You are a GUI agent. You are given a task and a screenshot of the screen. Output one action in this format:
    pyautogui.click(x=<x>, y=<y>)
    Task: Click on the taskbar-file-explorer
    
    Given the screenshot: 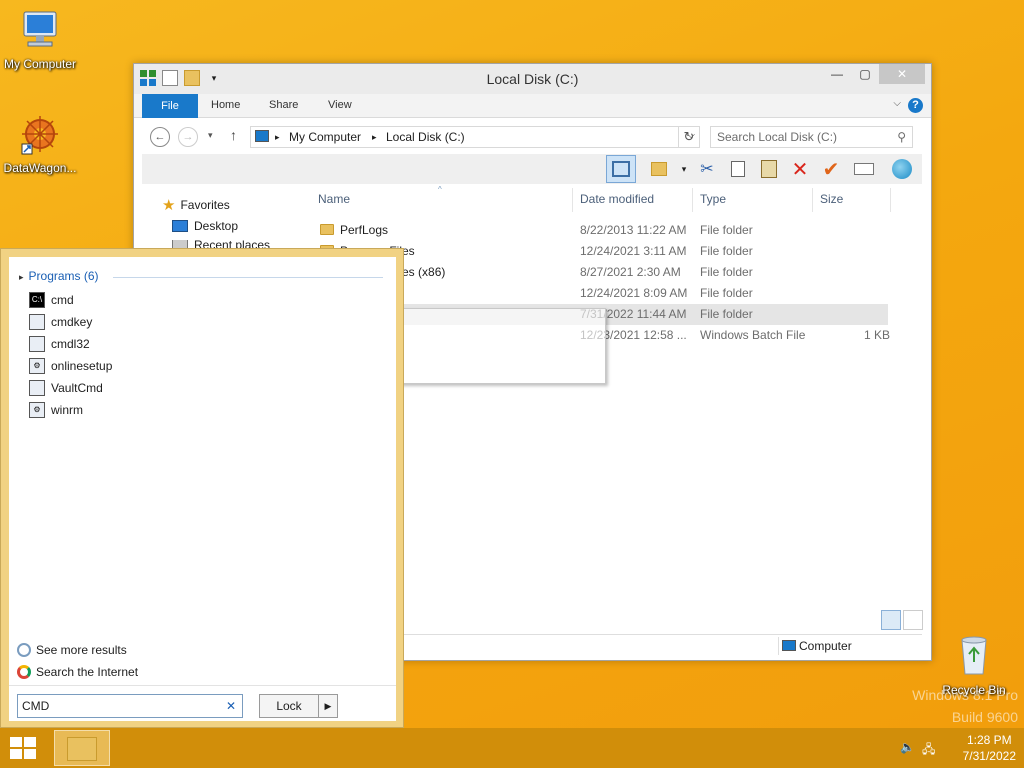 What is the action you would take?
    pyautogui.click(x=82, y=748)
    